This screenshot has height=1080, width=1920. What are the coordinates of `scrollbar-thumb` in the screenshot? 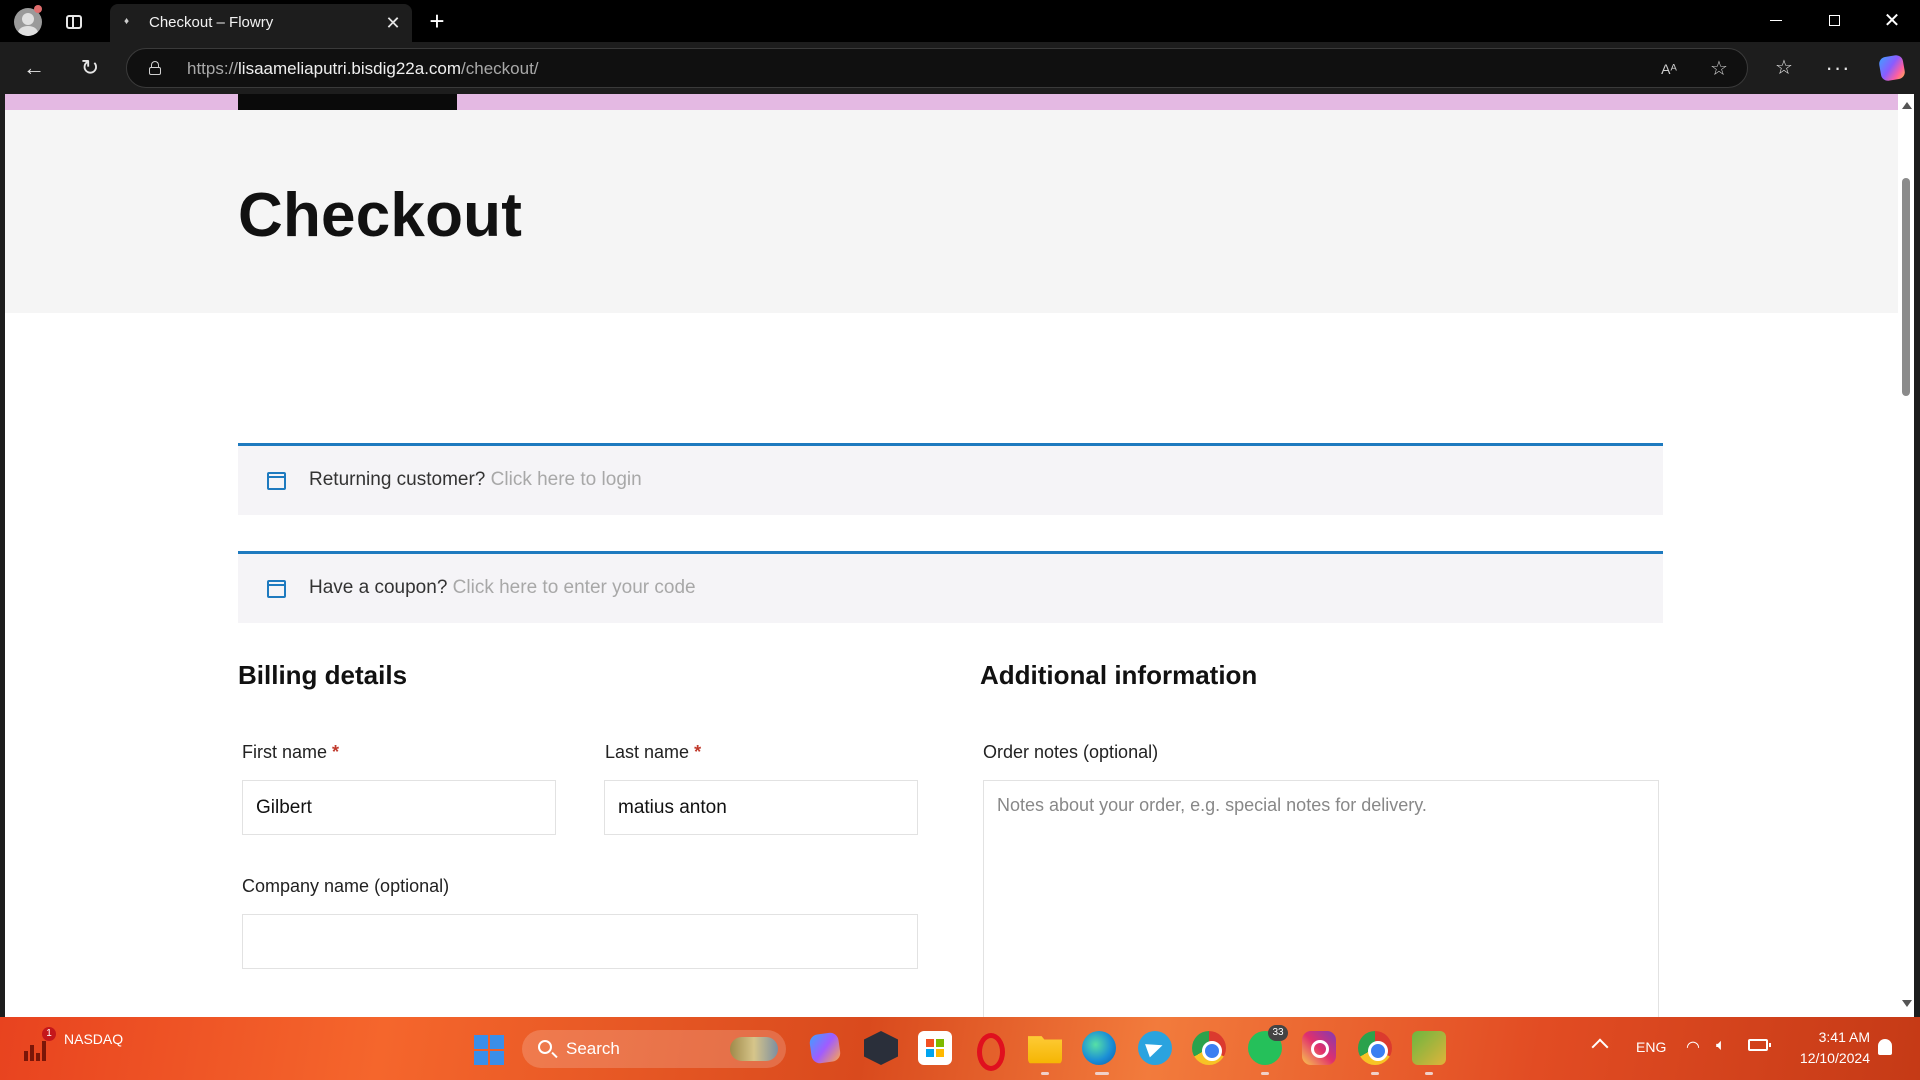 It's located at (1906, 287).